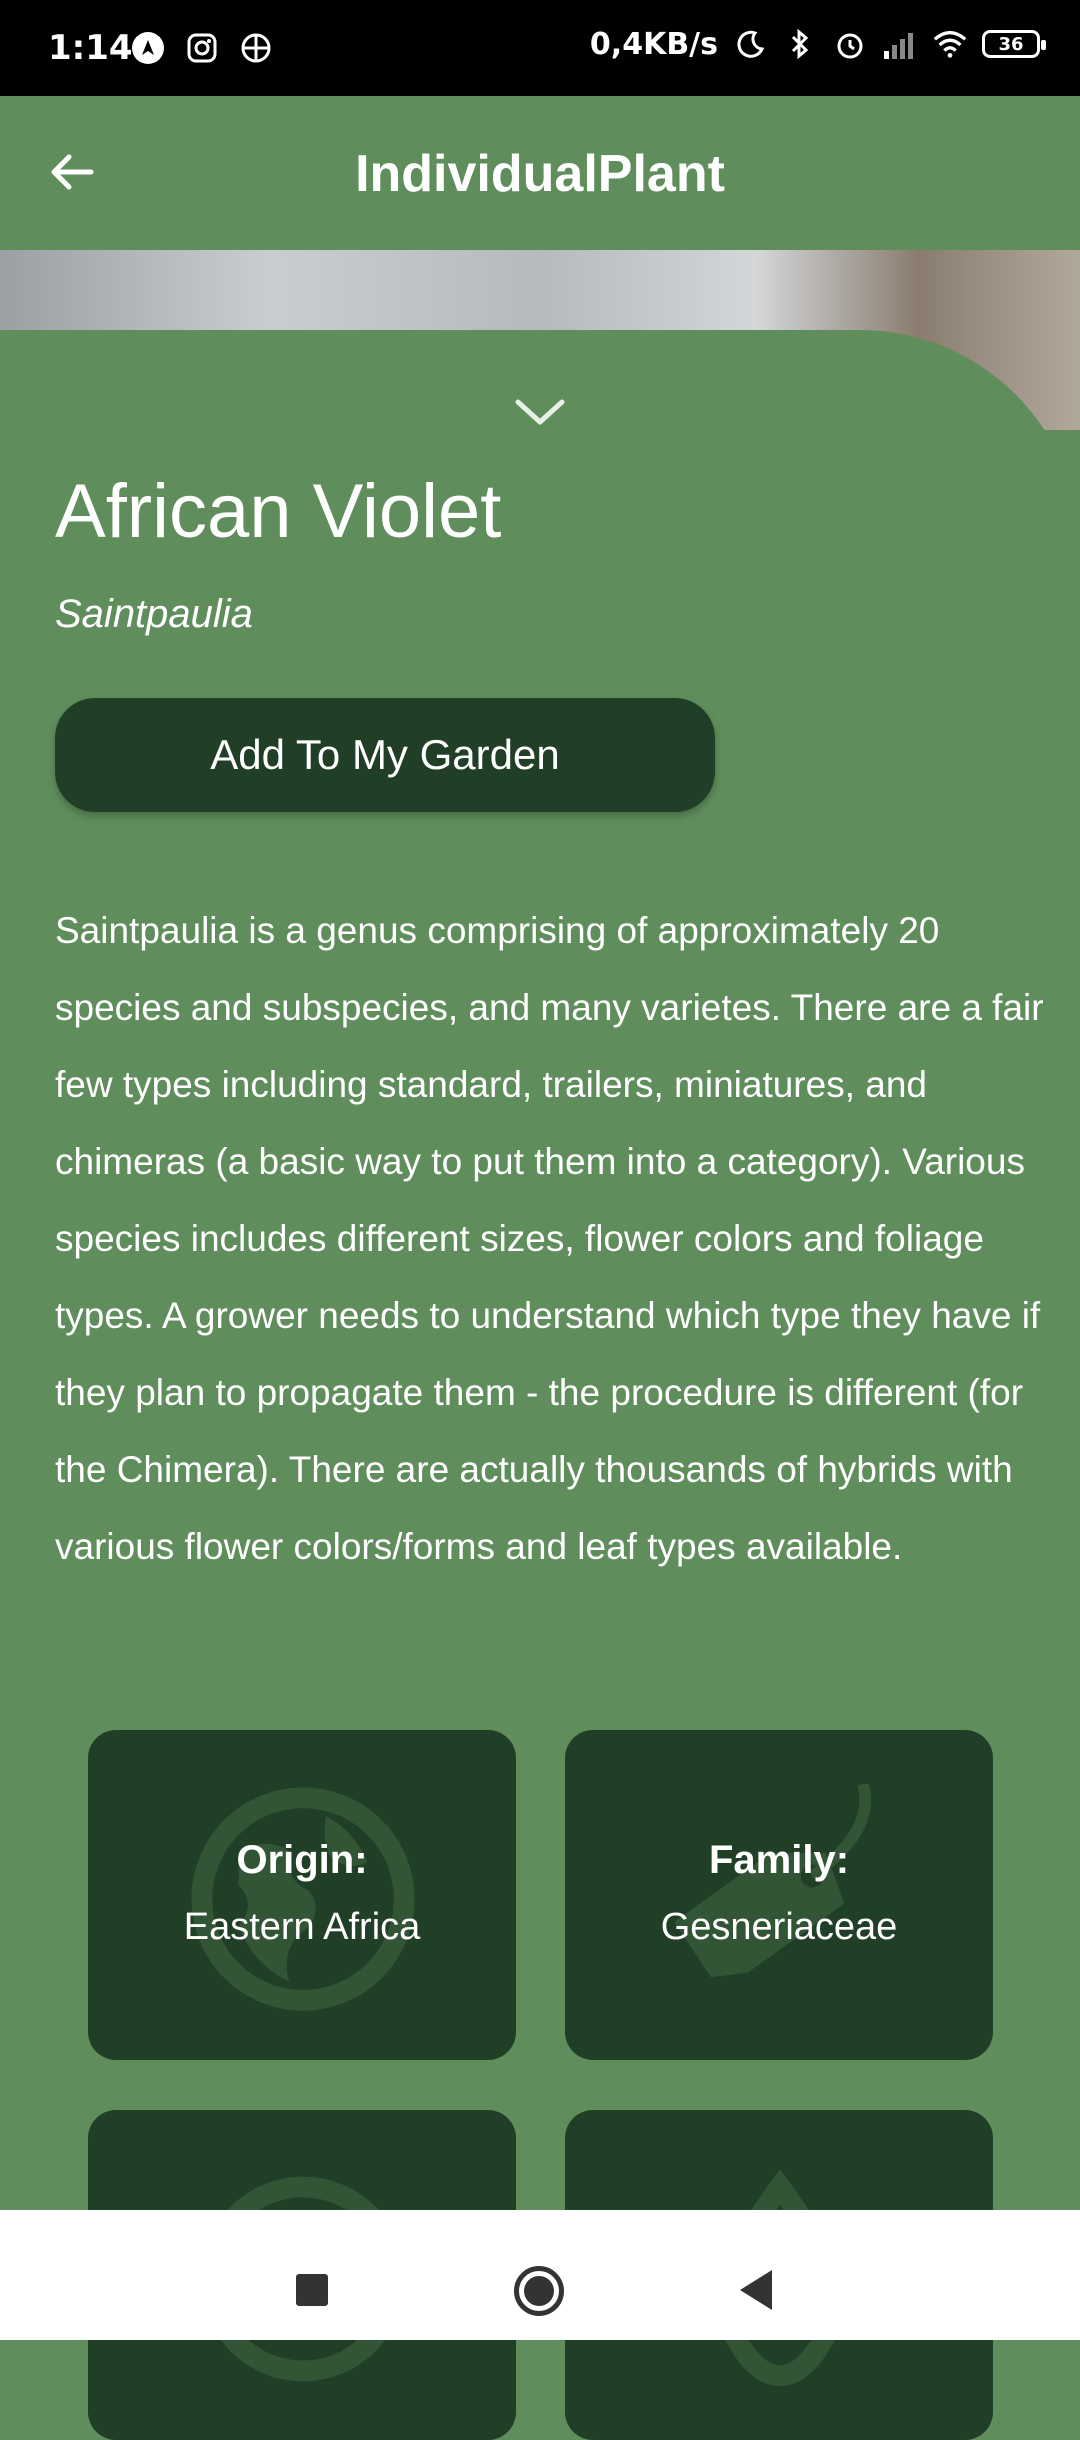  Describe the element at coordinates (800, 44) in the screenshot. I see `bluetooth-icon` at that location.